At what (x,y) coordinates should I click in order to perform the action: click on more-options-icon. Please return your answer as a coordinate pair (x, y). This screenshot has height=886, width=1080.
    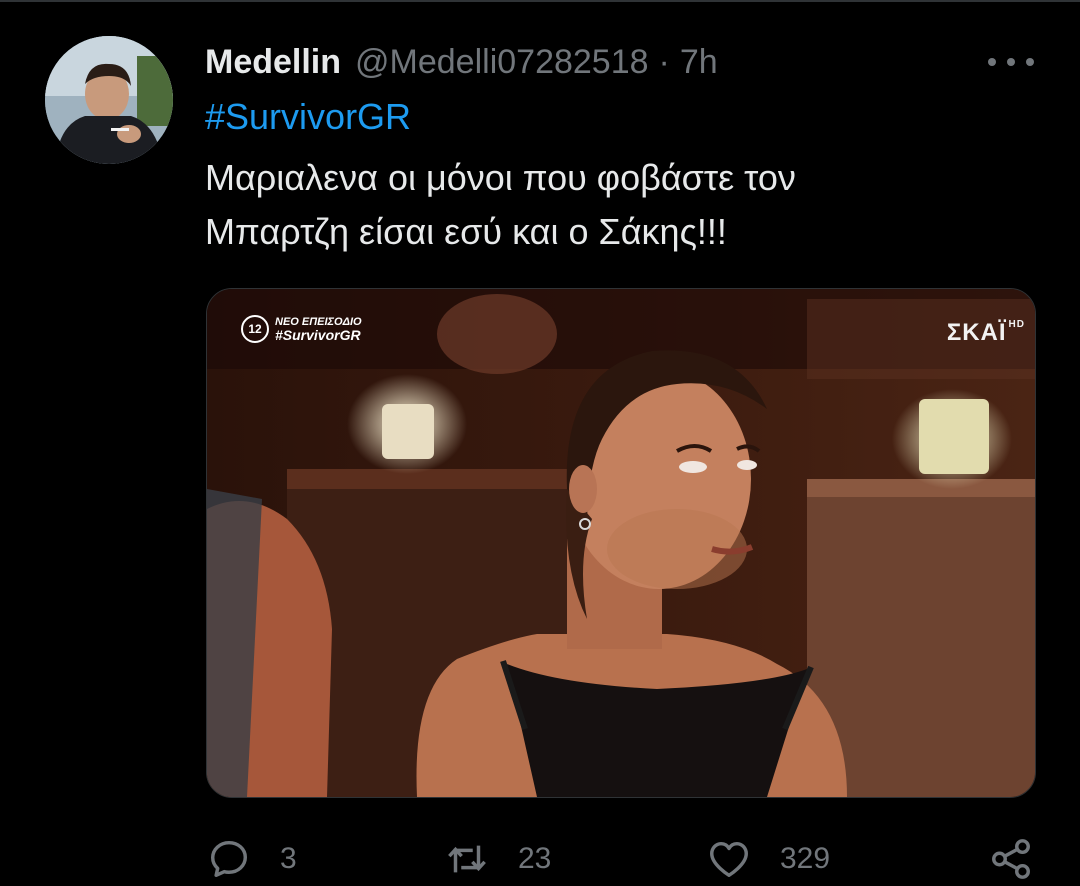
    Looking at the image, I should click on (1011, 62).